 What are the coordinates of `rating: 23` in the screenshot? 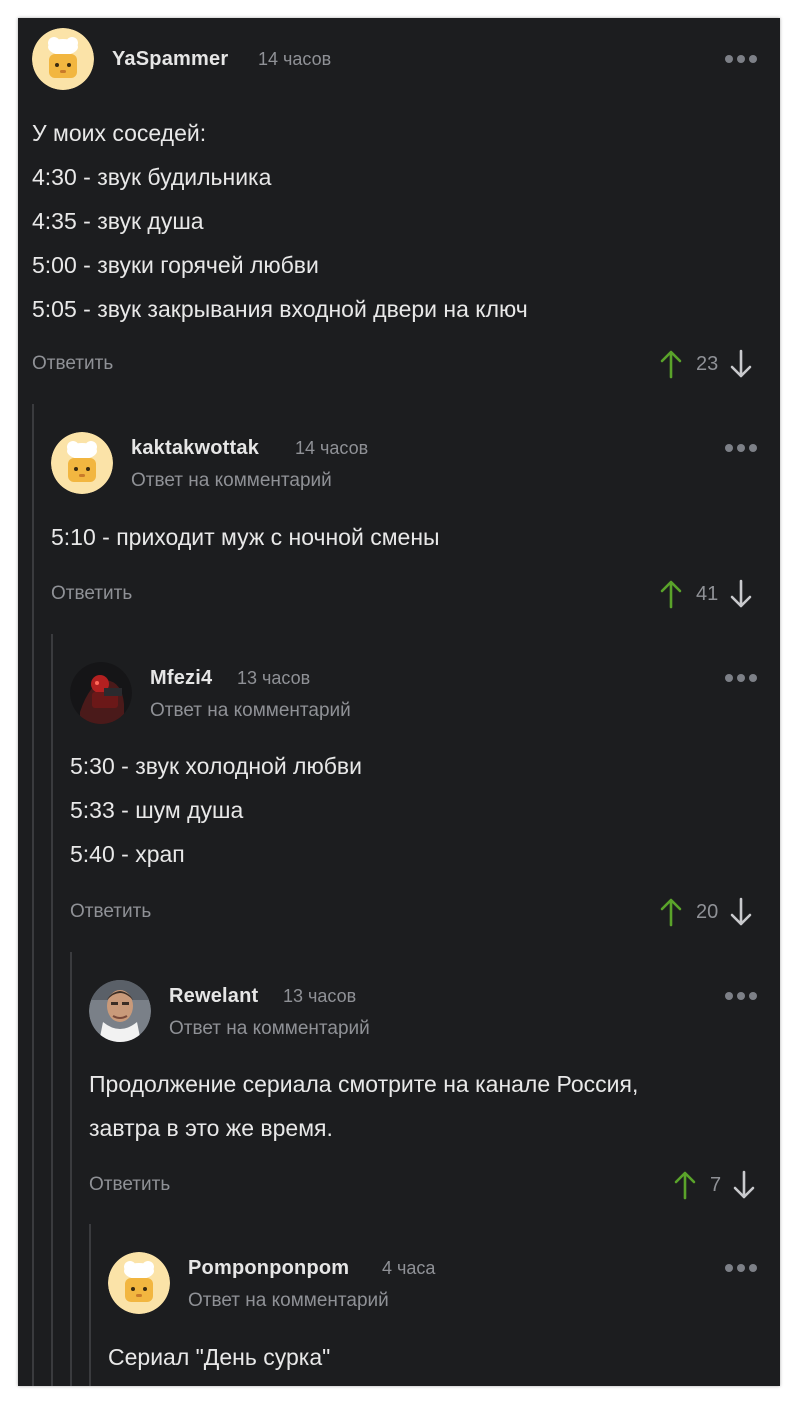 It's located at (707, 363).